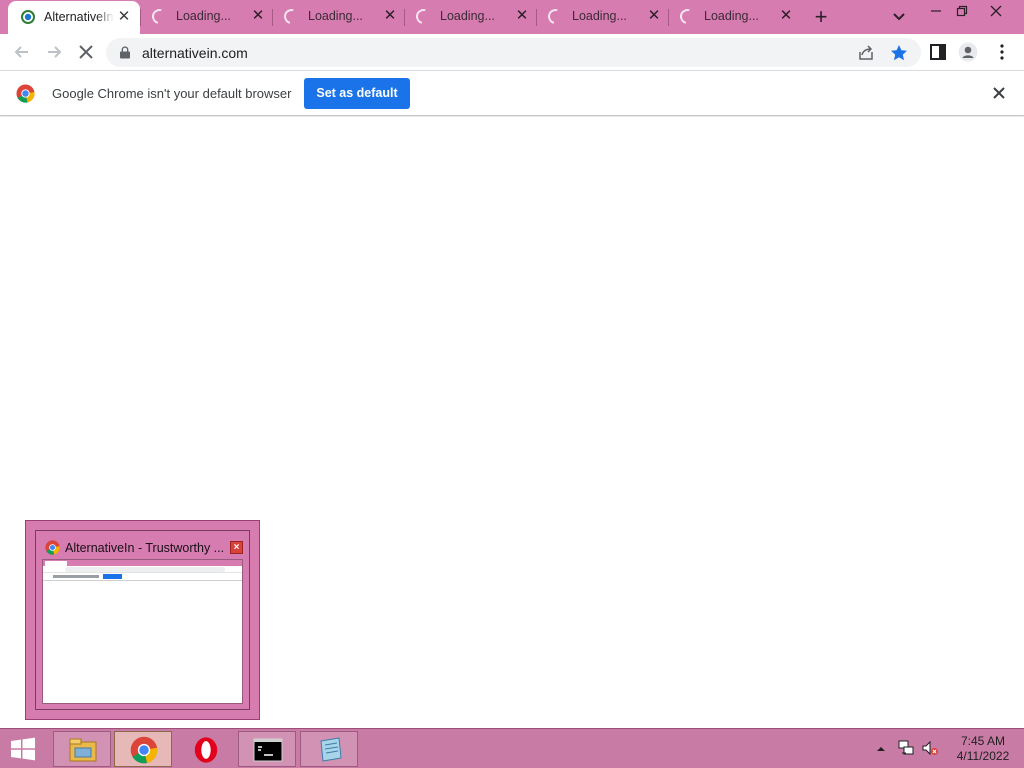 This screenshot has width=1024, height=768. I want to click on set-as-default-button: Set as default, so click(357, 93).